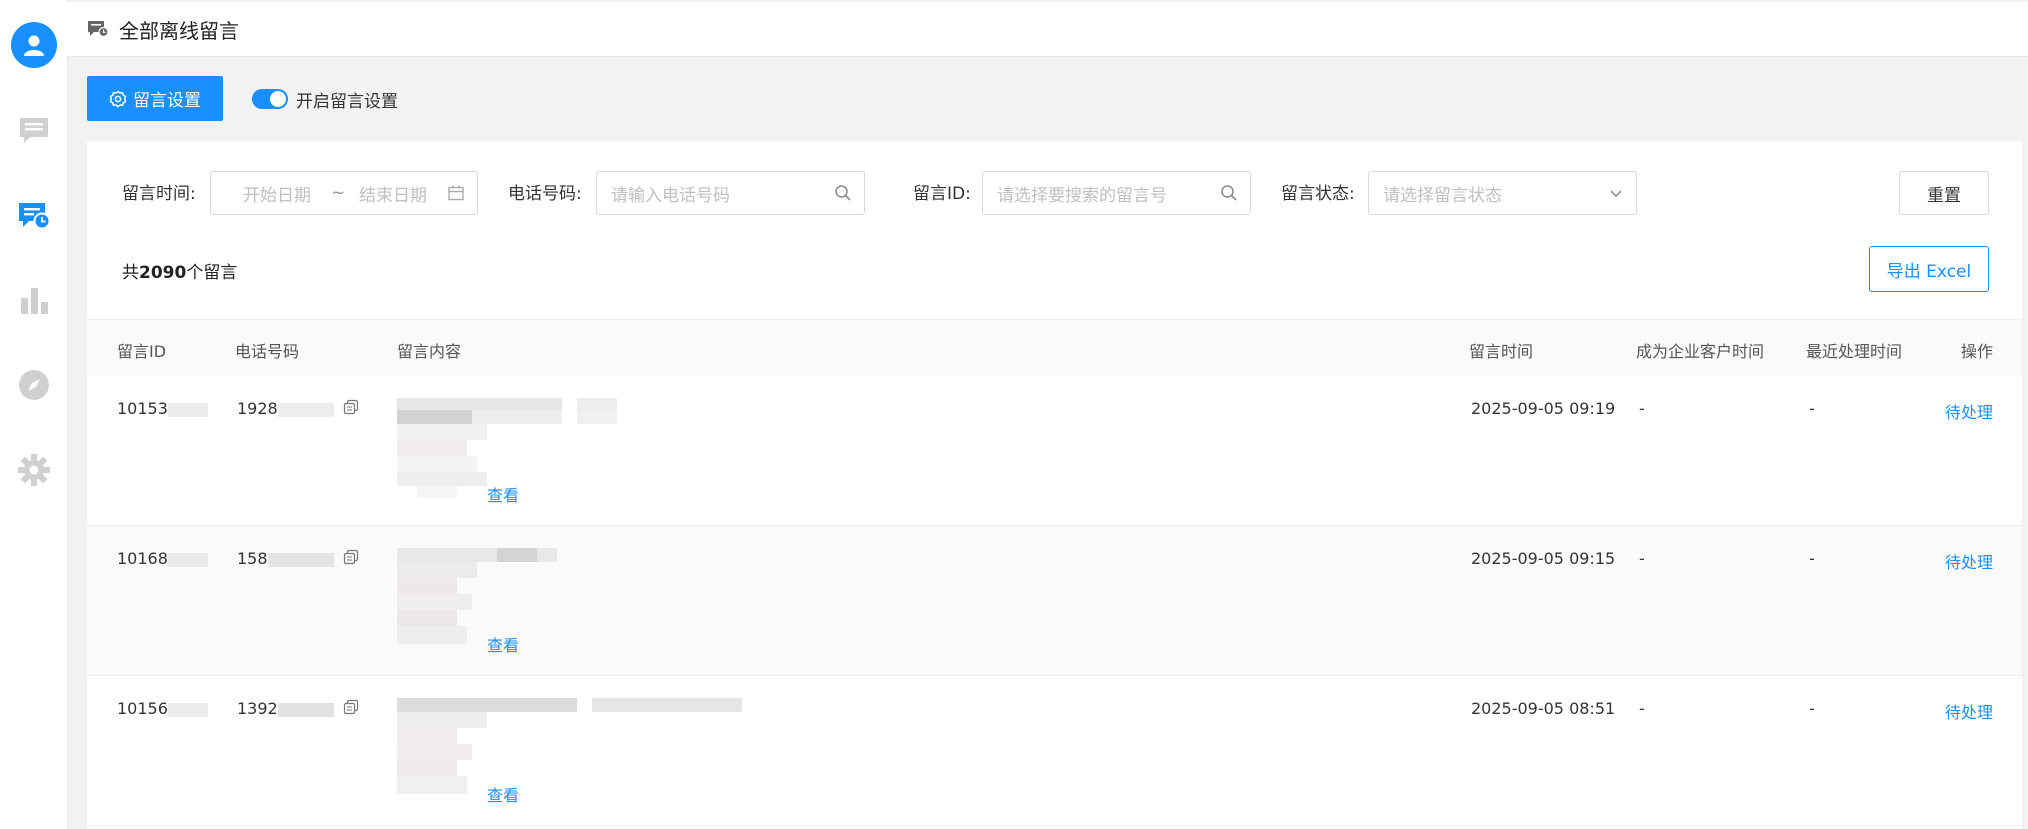 This screenshot has height=829, width=2028. What do you see at coordinates (1047, 29) in the screenshot?
I see `page-header: 全部离线留言` at bounding box center [1047, 29].